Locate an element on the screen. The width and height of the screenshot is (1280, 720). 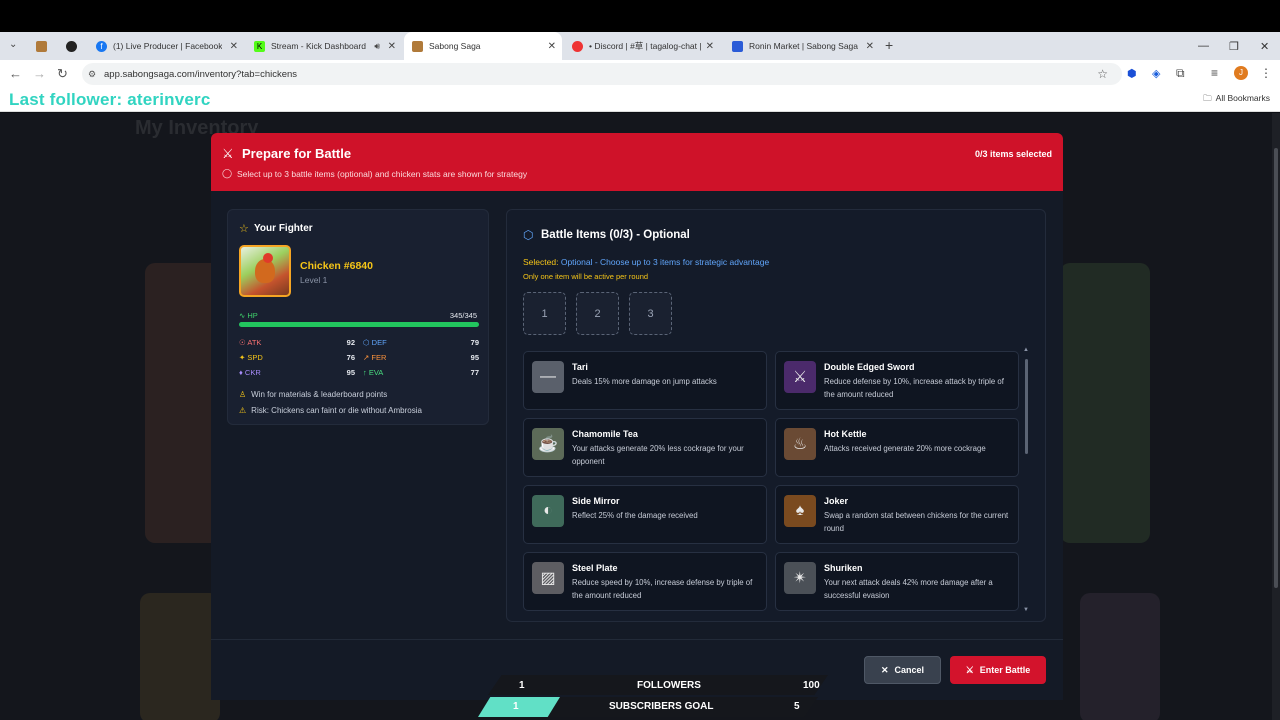
tab-discord: • Discord | #草 | tagalog-chat | ✕ is located at coordinates (642, 46).